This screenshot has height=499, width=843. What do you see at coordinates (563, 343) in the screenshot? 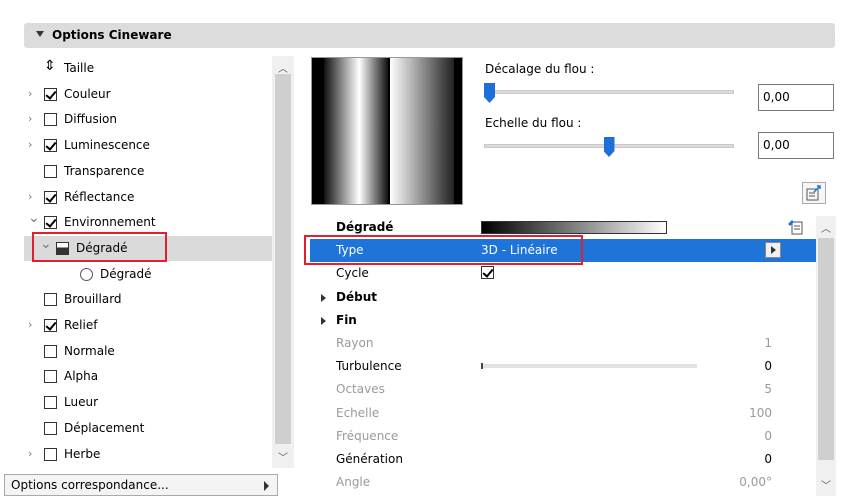
I see `property-row: Rayon 1` at bounding box center [563, 343].